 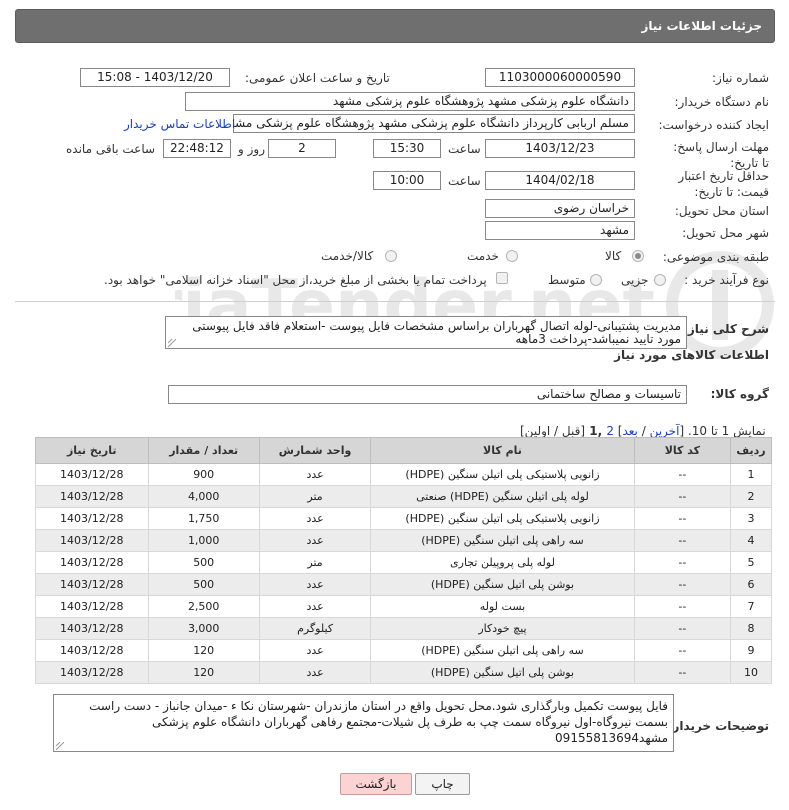 What do you see at coordinates (560, 180) in the screenshot?
I see `validity-date-field: 1404/02/18` at bounding box center [560, 180].